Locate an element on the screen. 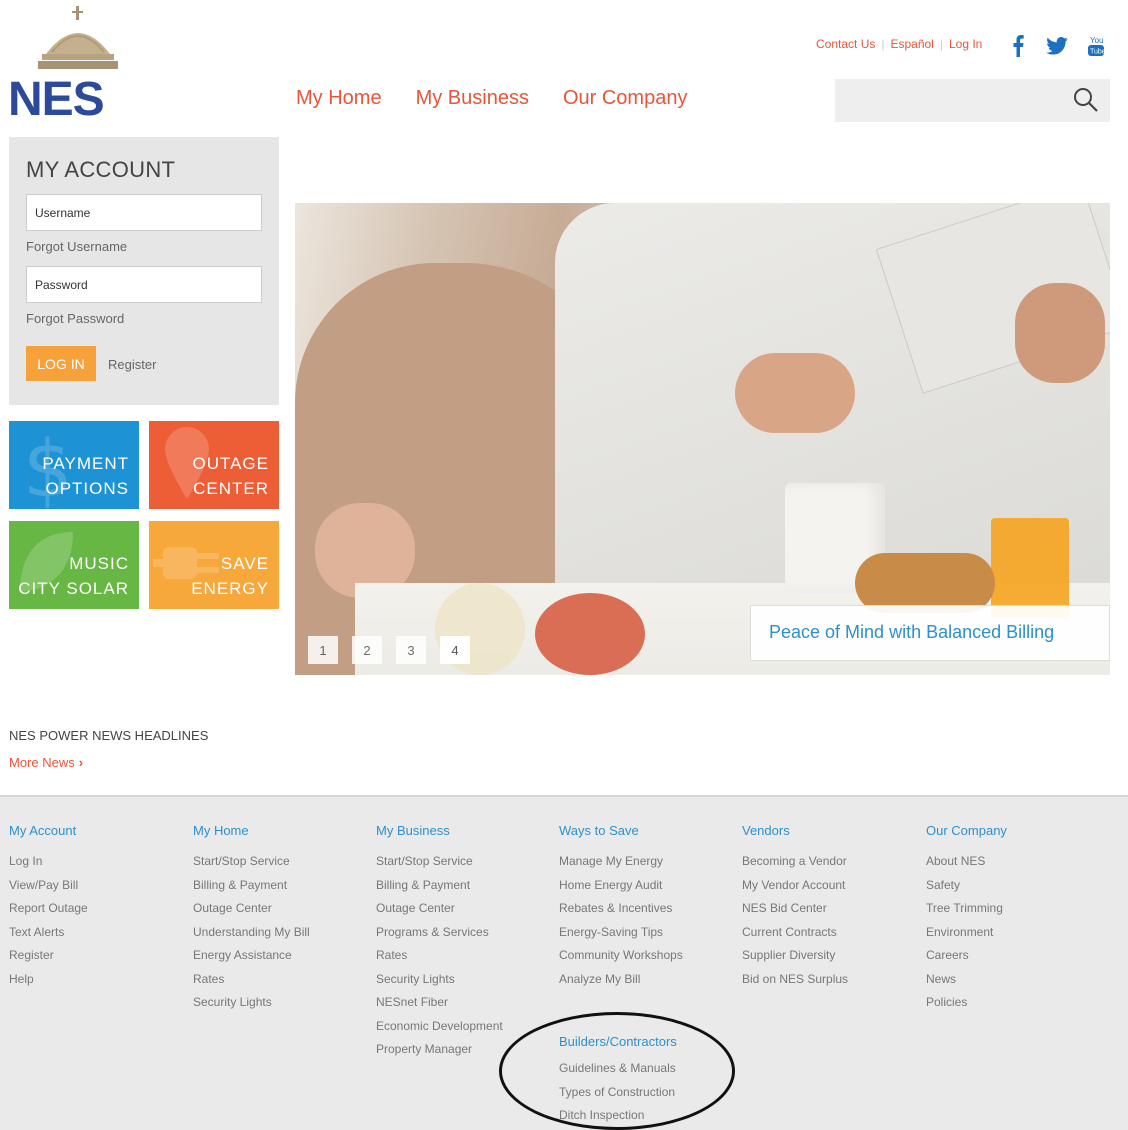 Image resolution: width=1128 pixels, height=1130 pixels. footer-link: Policies is located at coordinates (966, 1003).